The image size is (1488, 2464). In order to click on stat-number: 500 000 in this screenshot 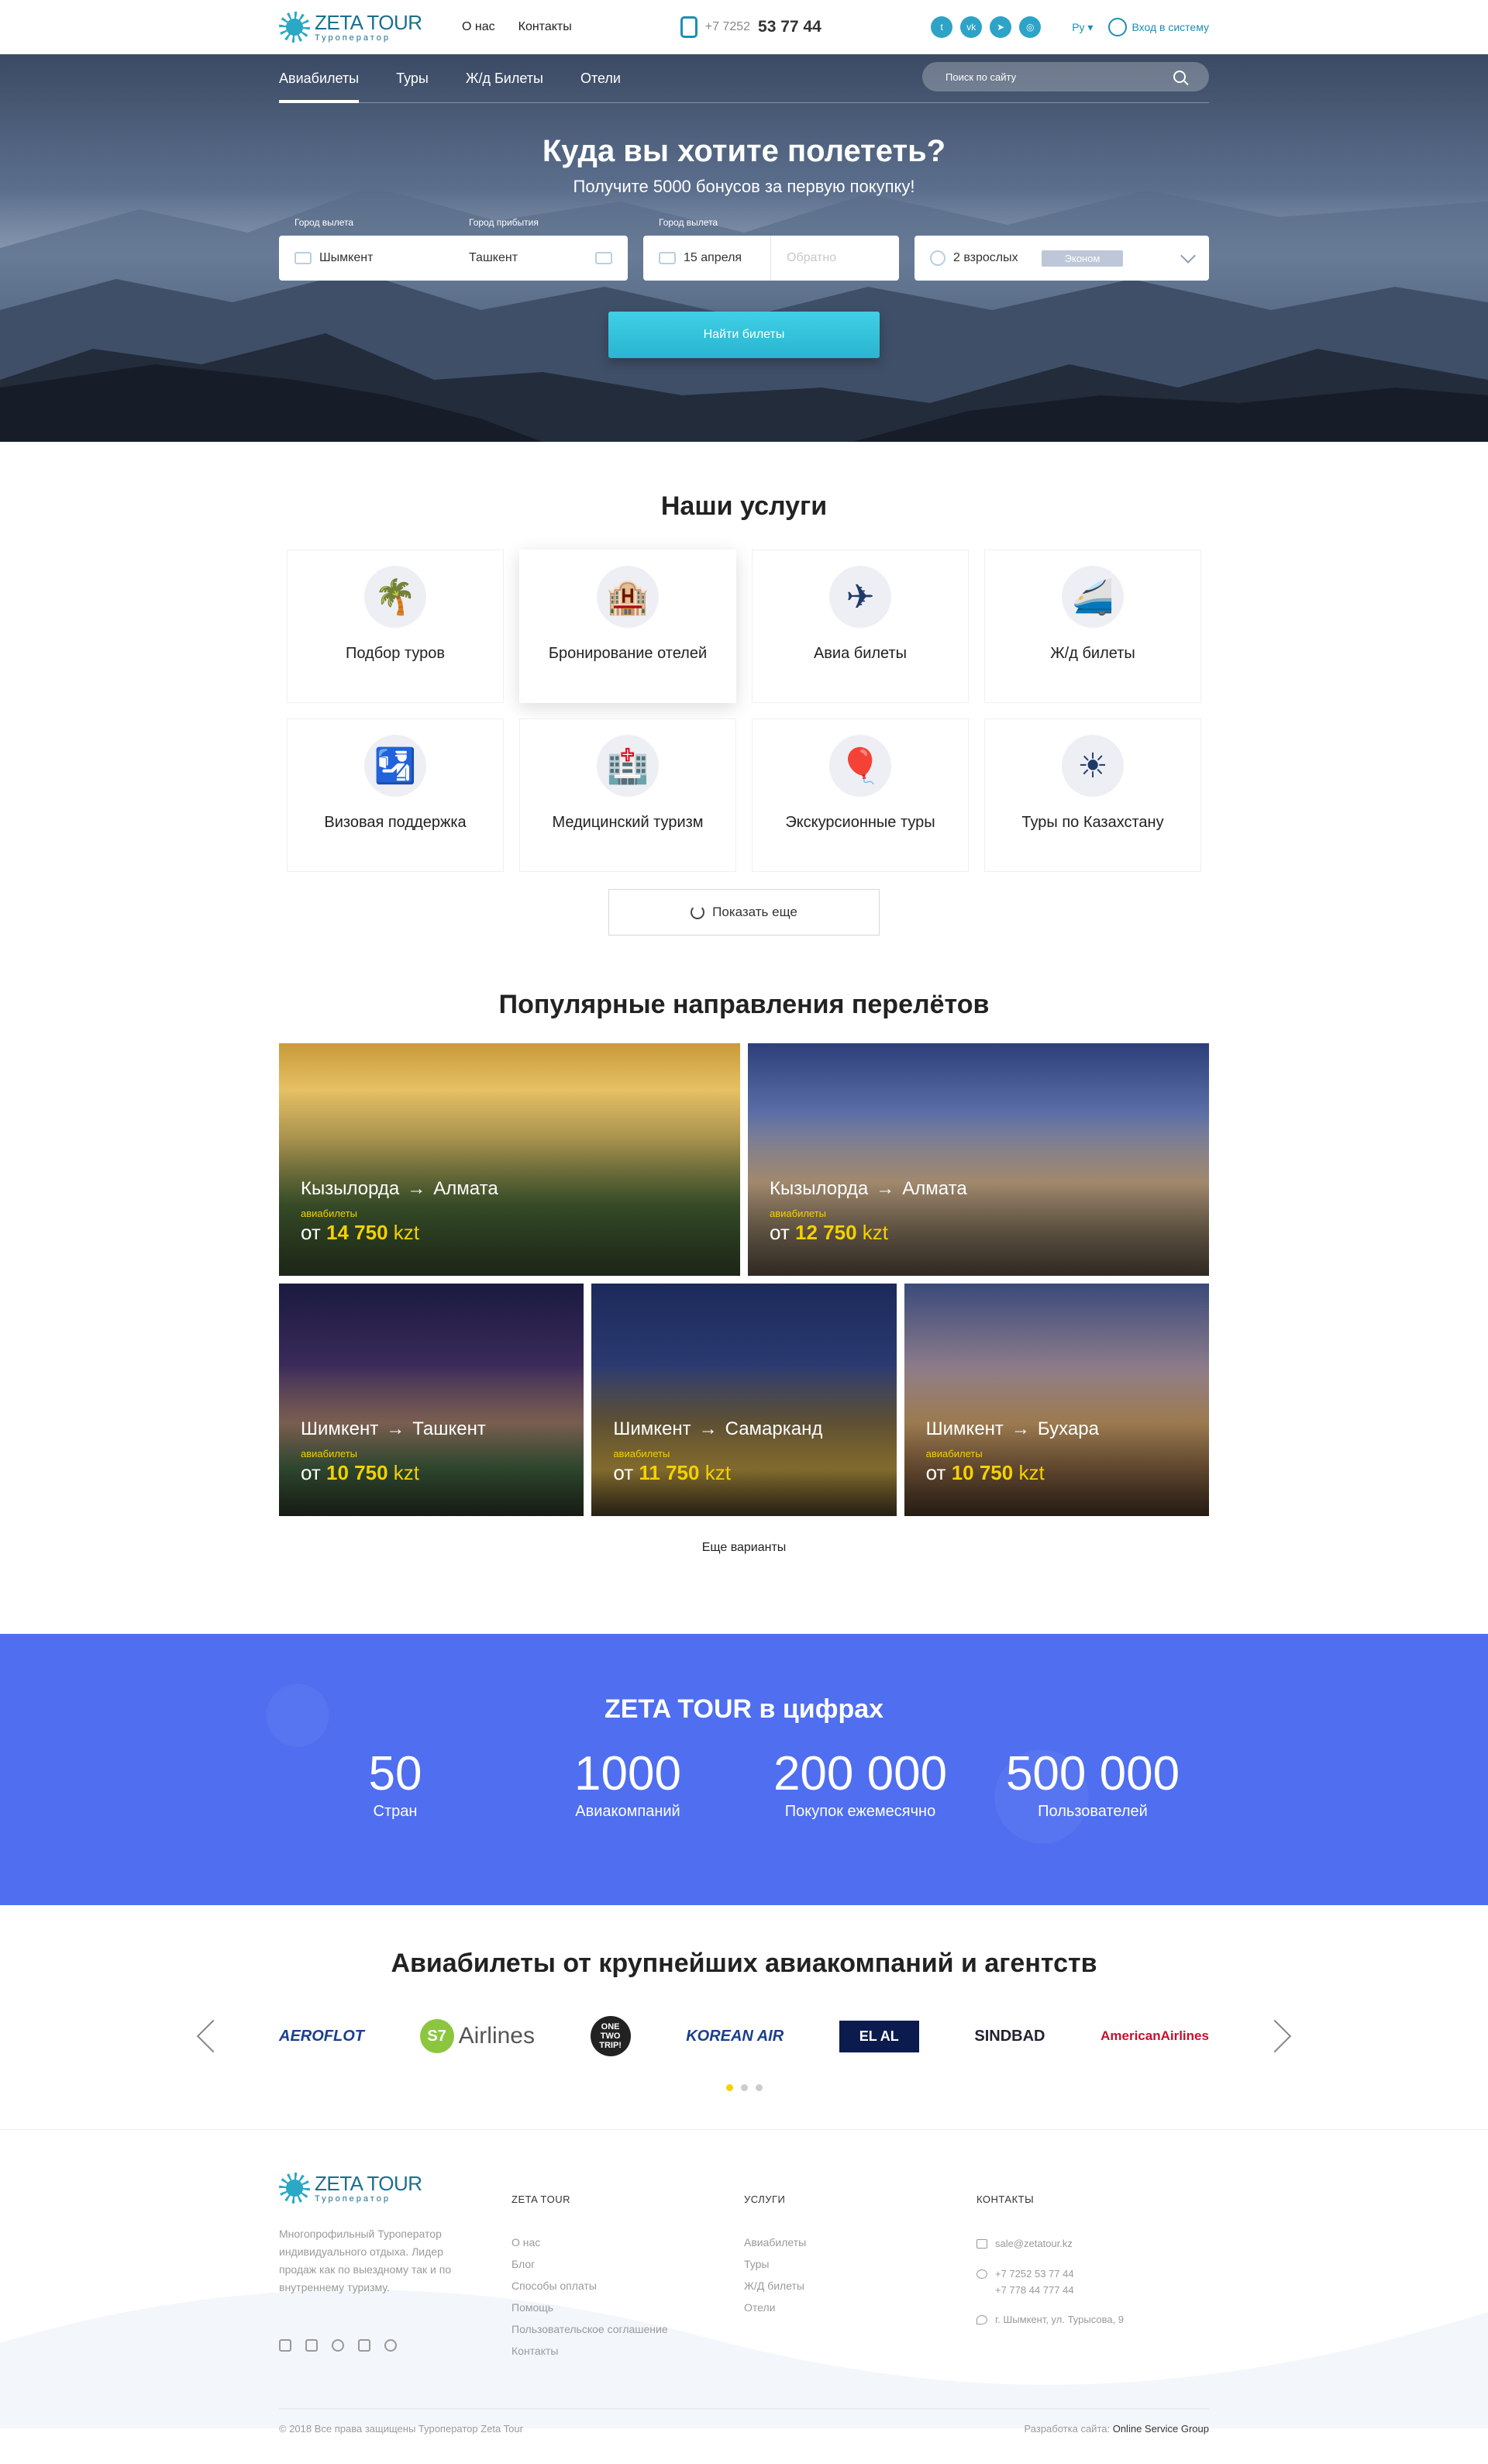, I will do `click(1092, 1774)`.